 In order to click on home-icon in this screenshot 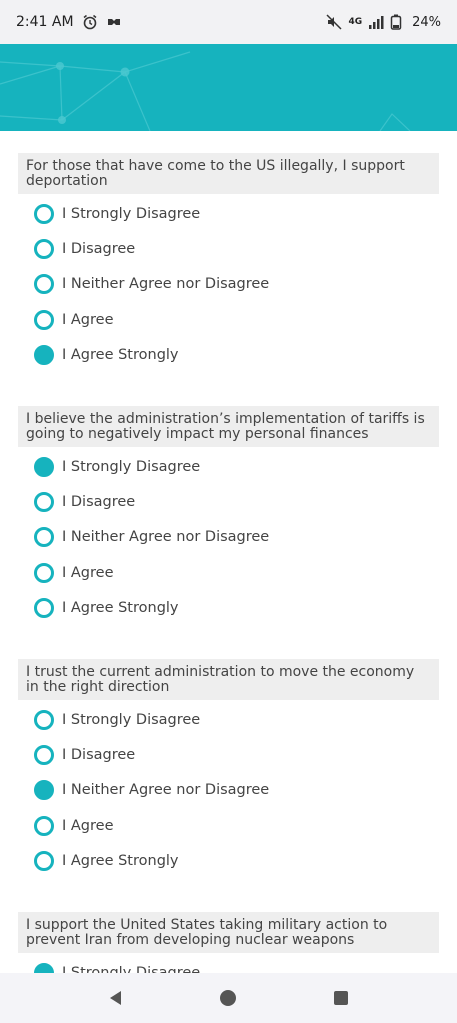, I will do `click(228, 998)`.